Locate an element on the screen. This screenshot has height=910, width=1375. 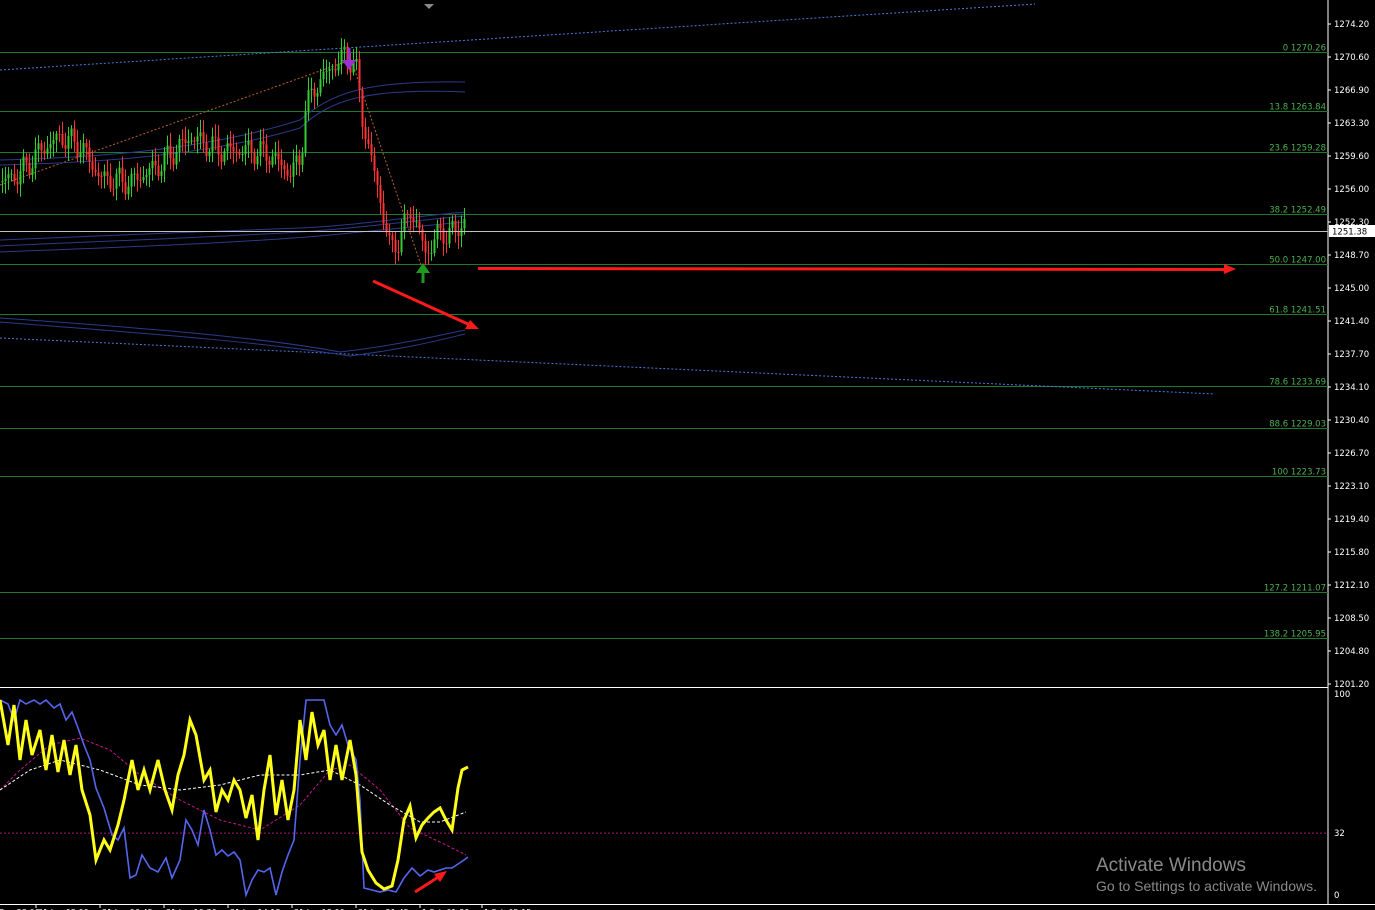
divergence-arrow is located at coordinates (427, 884).